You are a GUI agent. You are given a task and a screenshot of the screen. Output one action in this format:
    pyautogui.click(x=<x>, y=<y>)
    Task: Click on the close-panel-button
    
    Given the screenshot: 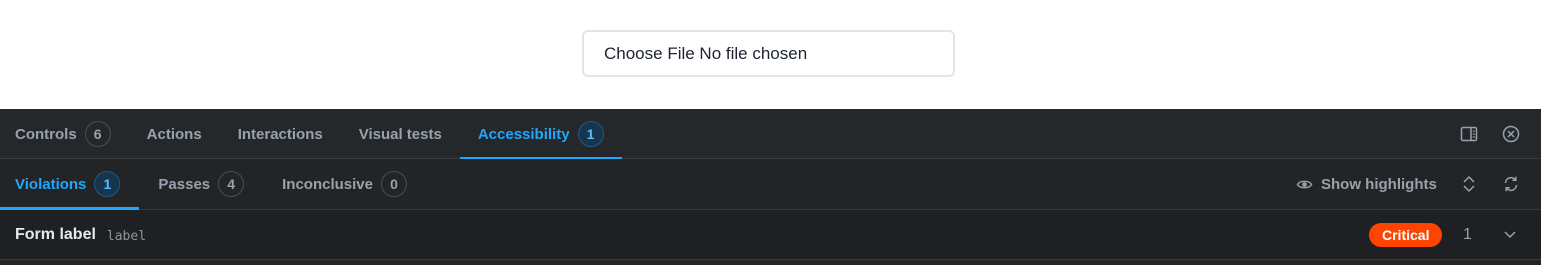 What is the action you would take?
    pyautogui.click(x=1511, y=134)
    